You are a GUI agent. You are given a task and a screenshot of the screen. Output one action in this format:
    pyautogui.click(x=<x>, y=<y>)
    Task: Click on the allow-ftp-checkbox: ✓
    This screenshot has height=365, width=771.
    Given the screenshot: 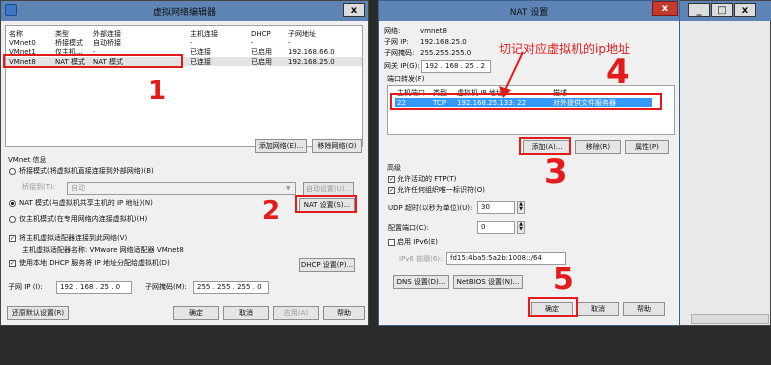 What is the action you would take?
    pyautogui.click(x=391, y=179)
    